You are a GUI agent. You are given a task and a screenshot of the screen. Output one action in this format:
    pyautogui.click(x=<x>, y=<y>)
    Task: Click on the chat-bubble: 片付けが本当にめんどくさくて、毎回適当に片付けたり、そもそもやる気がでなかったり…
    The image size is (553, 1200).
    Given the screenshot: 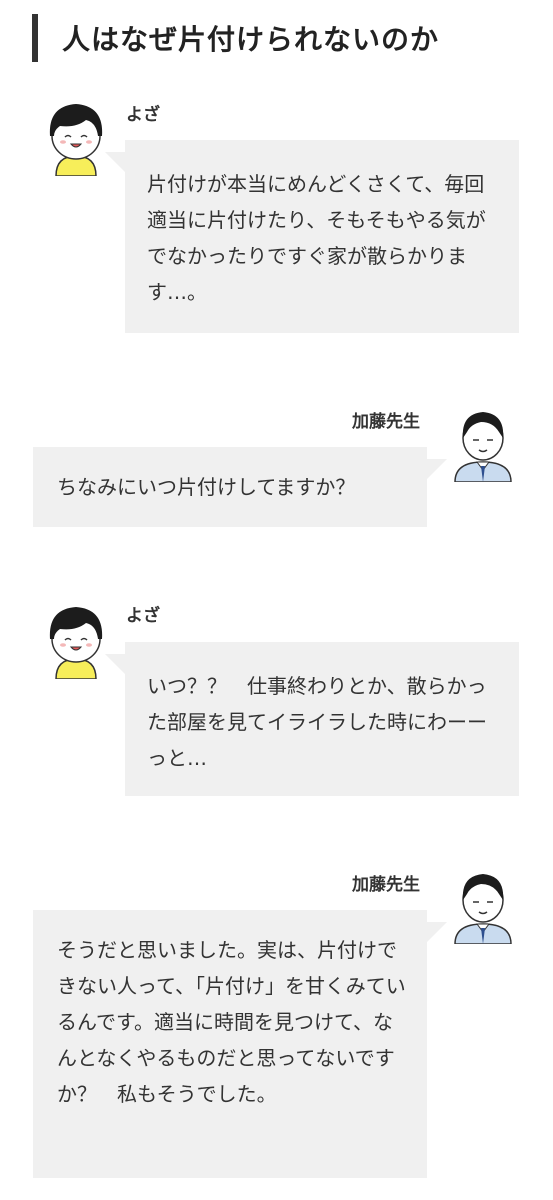 What is the action you would take?
    pyautogui.click(x=312, y=236)
    